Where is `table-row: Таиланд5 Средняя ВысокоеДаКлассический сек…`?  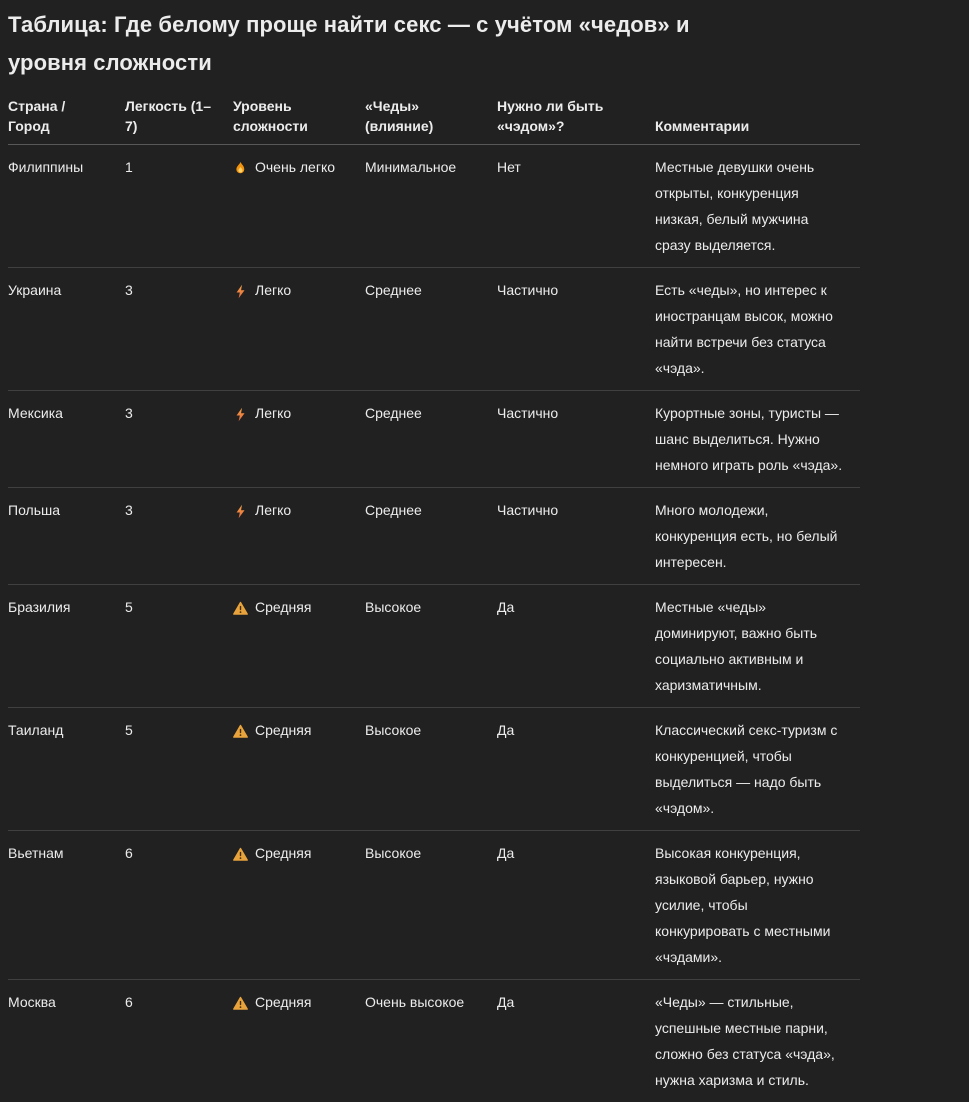 table-row: Таиланд5 Средняя ВысокоеДаКлассический сек… is located at coordinates (434, 769).